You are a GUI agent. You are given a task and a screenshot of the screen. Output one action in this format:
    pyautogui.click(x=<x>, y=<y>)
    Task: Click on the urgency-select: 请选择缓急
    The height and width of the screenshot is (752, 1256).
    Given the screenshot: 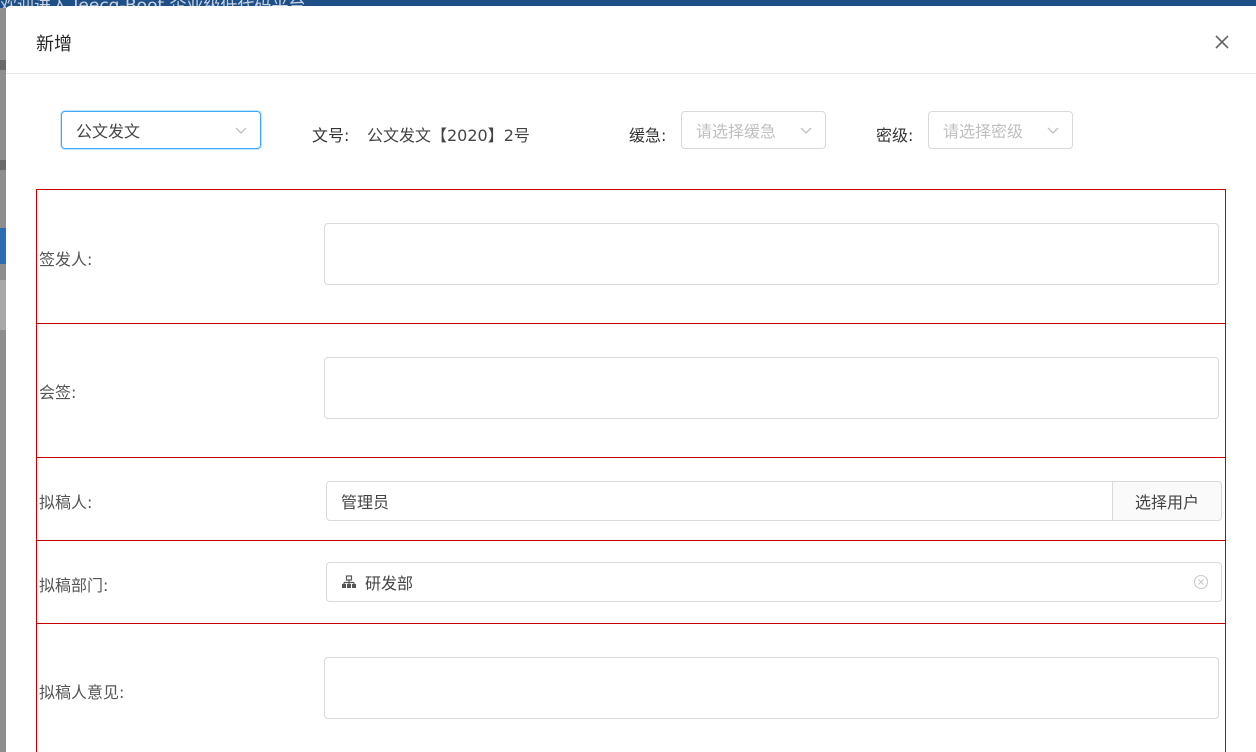 What is the action you would take?
    pyautogui.click(x=753, y=130)
    